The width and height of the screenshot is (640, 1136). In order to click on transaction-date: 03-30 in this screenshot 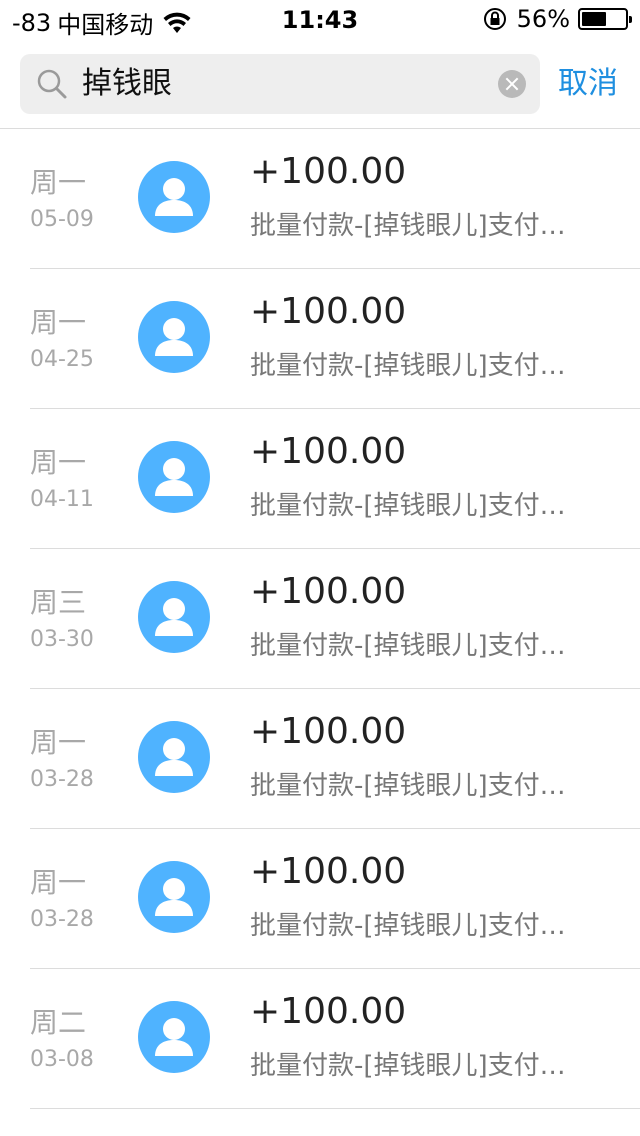, I will do `click(62, 639)`.